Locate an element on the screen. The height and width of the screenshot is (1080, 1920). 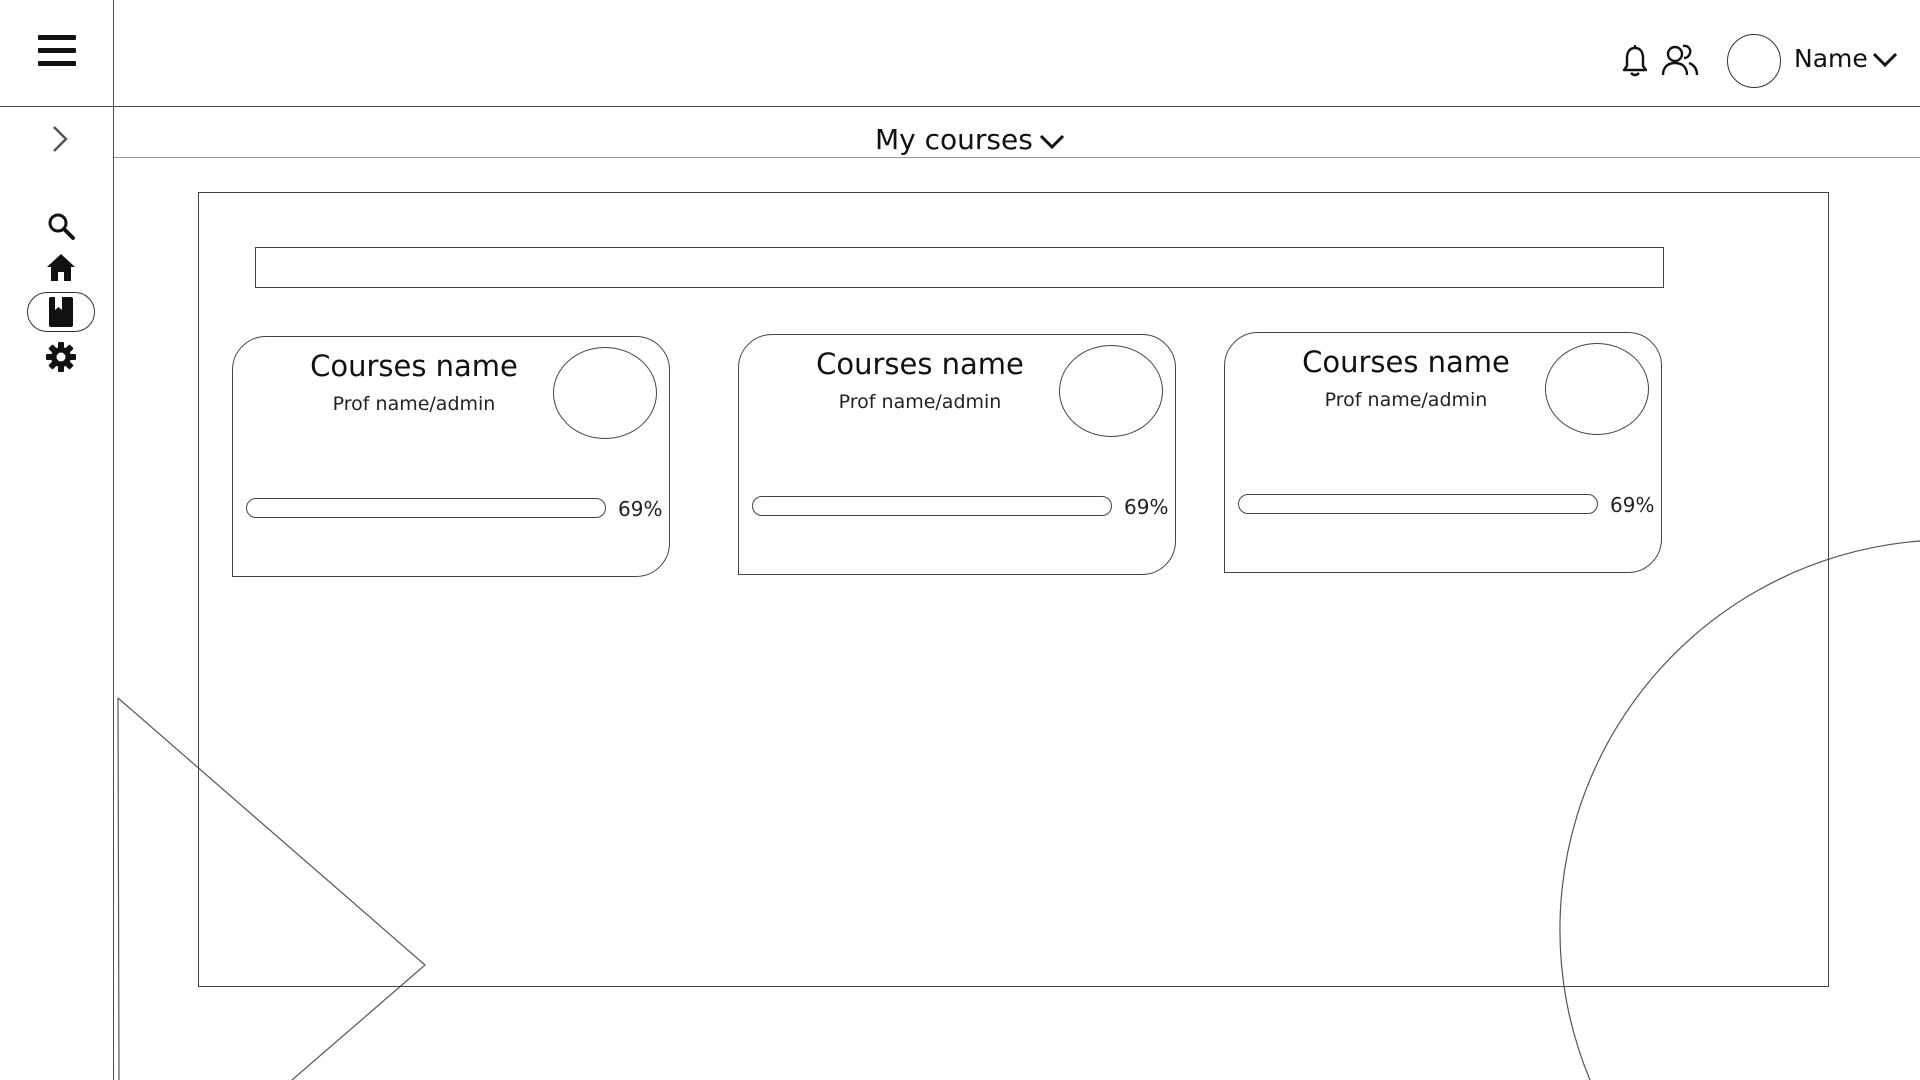
chevron-right-icon is located at coordinates (61, 139).